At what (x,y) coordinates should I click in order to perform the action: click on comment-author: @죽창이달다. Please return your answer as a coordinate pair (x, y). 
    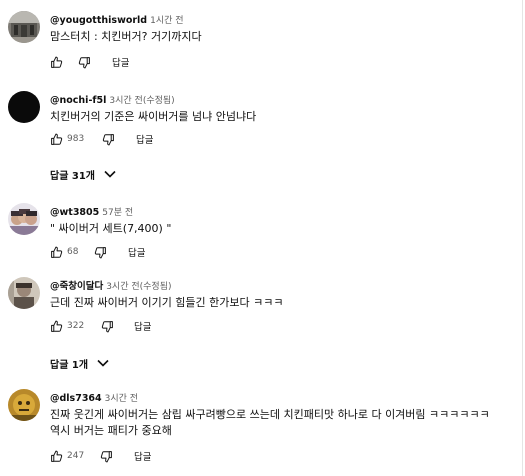
    Looking at the image, I should click on (76, 286).